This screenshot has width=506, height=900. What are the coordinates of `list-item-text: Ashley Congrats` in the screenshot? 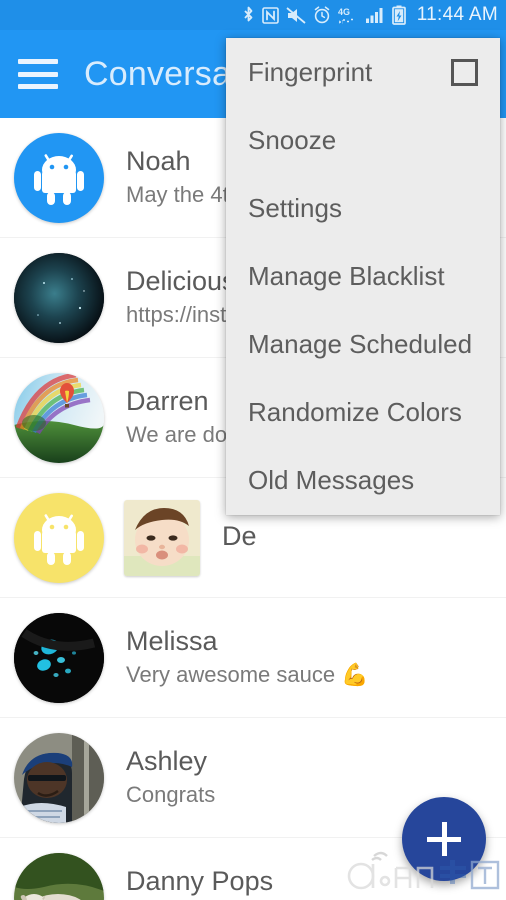 It's located at (170, 777).